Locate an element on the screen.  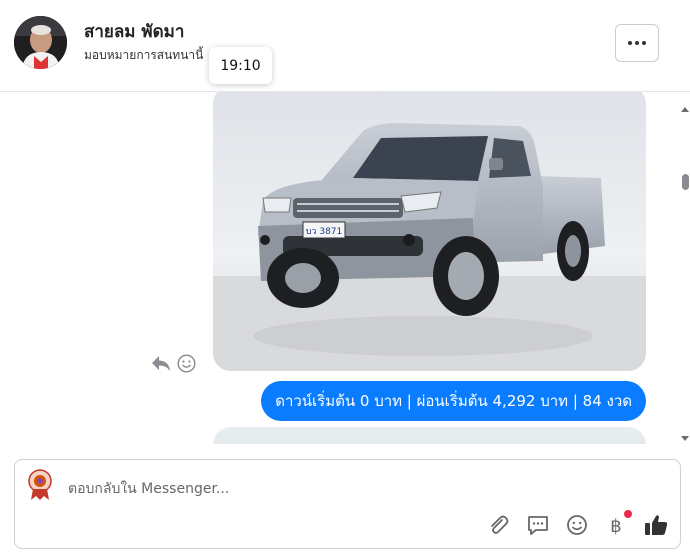
next-image-message is located at coordinates (429, 435).